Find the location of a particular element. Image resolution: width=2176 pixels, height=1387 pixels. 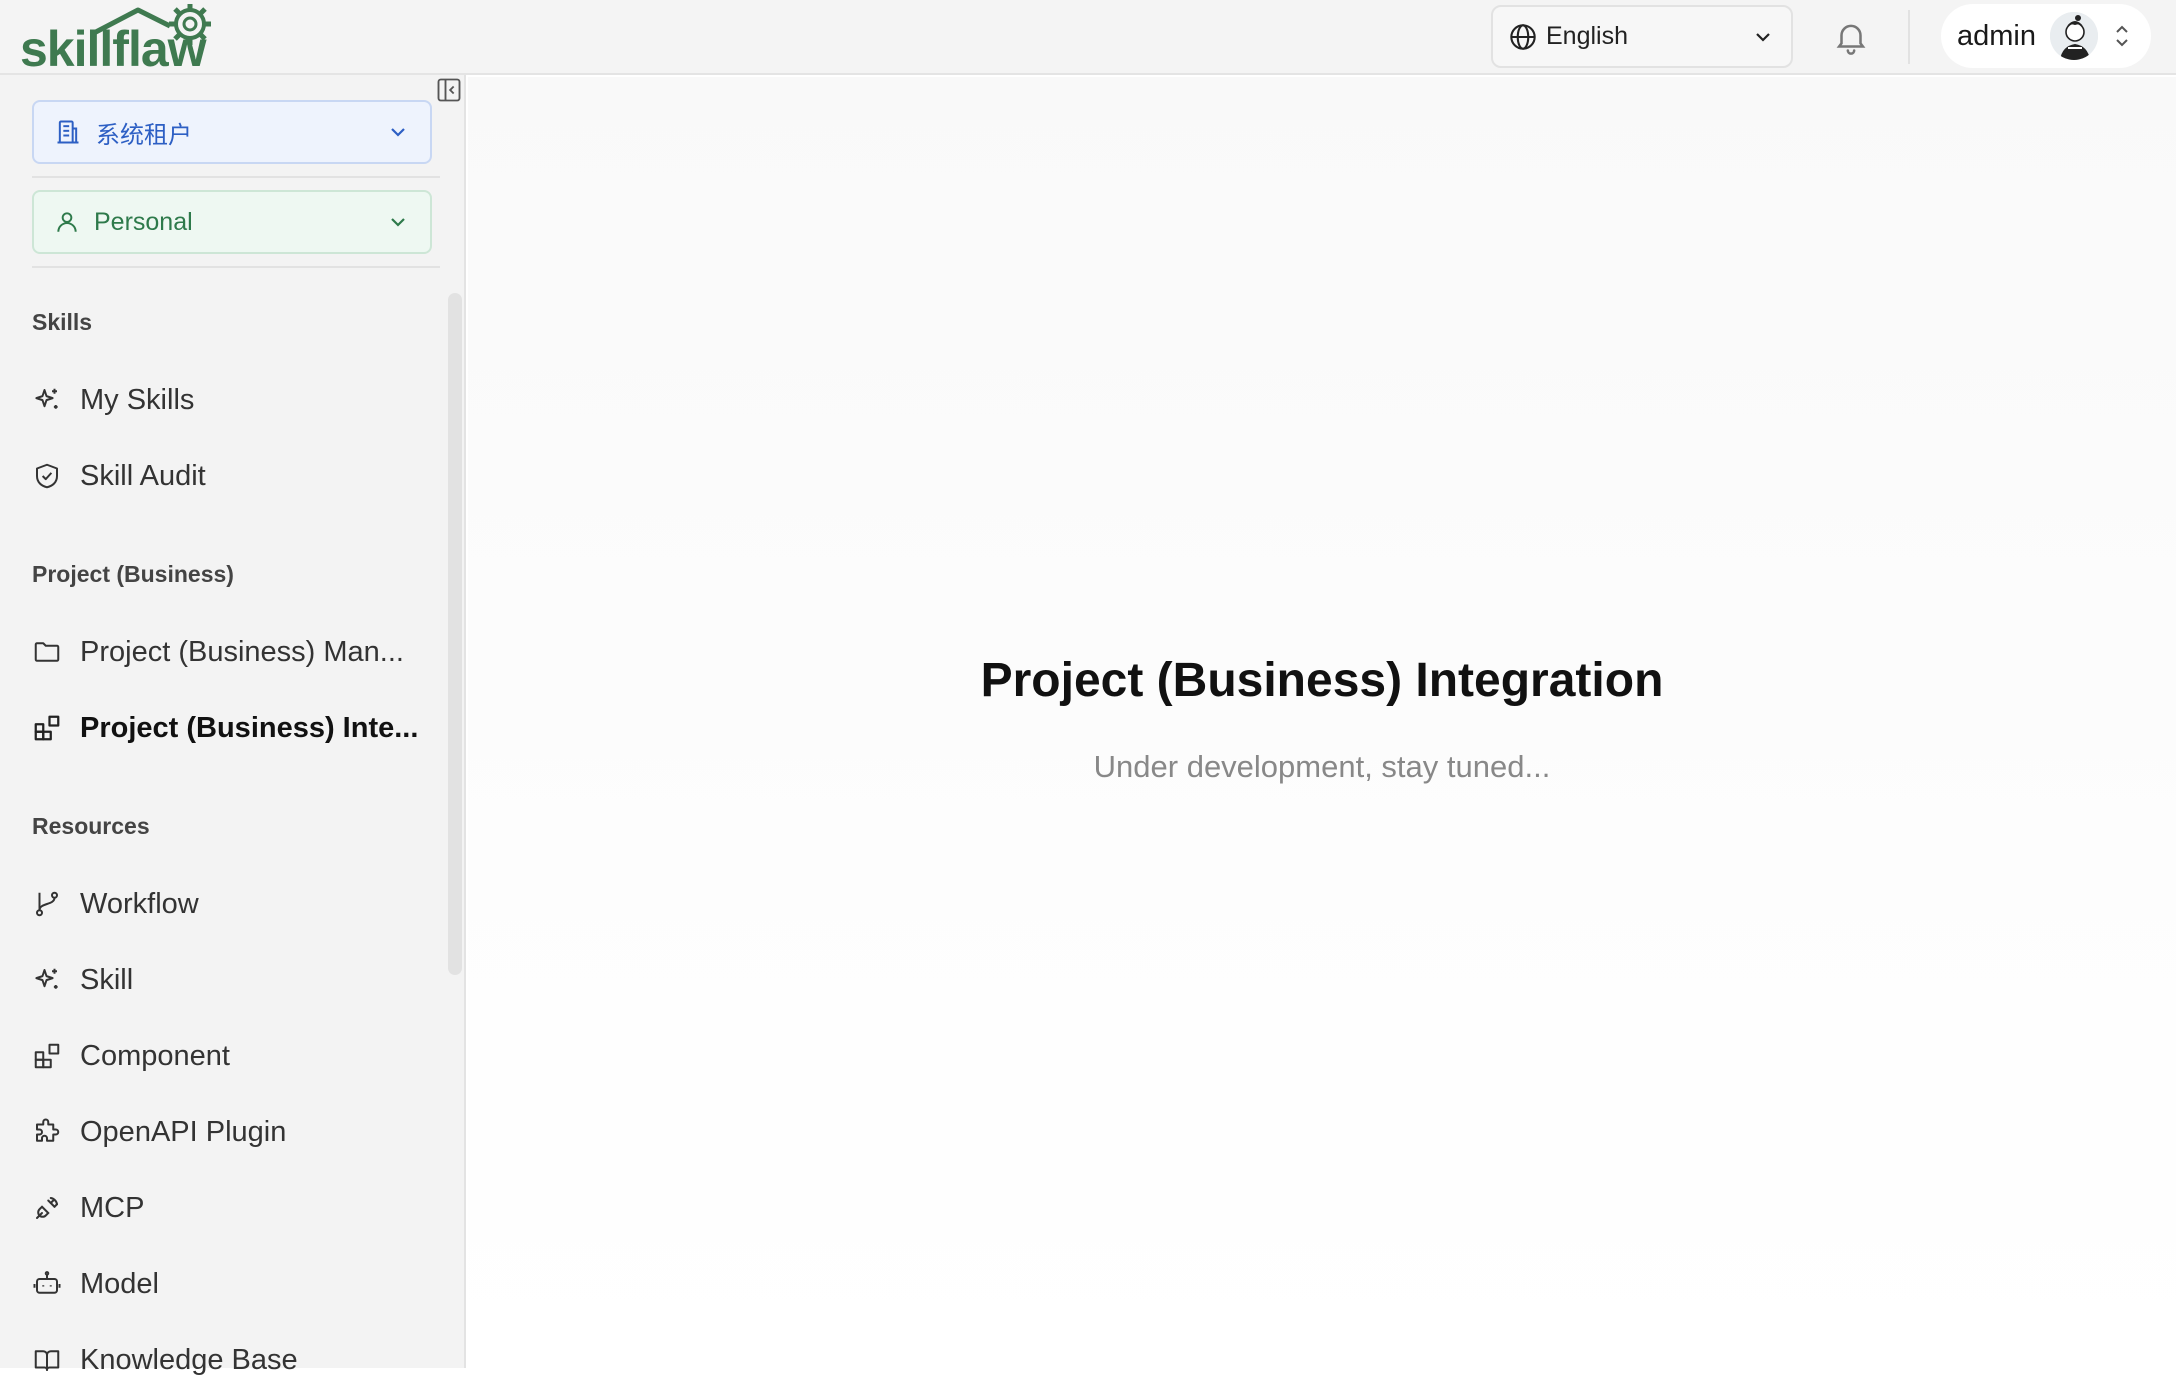

language-label: English is located at coordinates (1587, 36).